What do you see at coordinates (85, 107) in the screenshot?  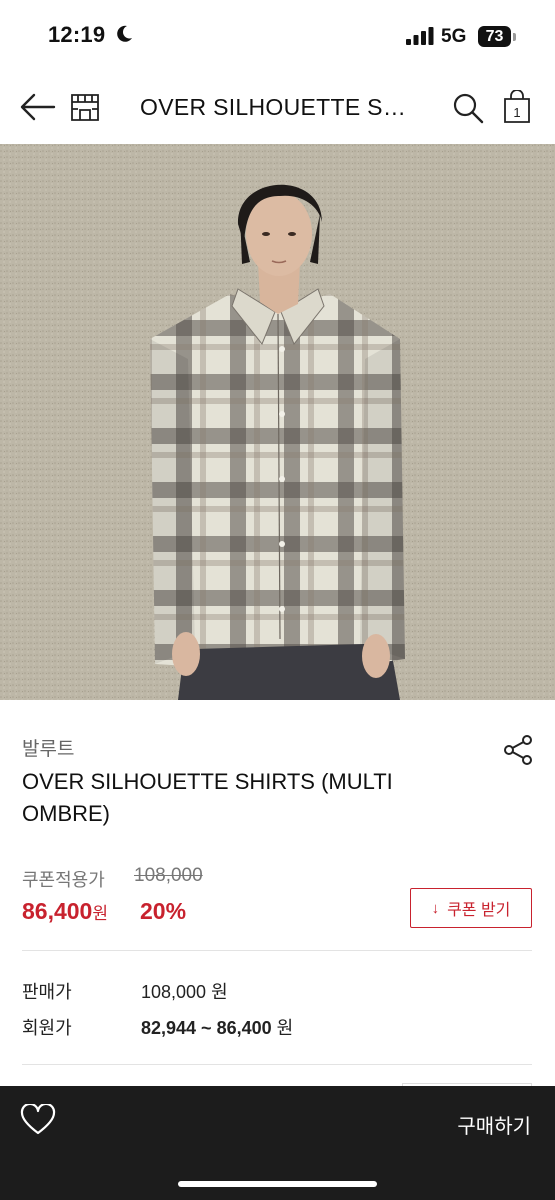 I see `store-icon` at bounding box center [85, 107].